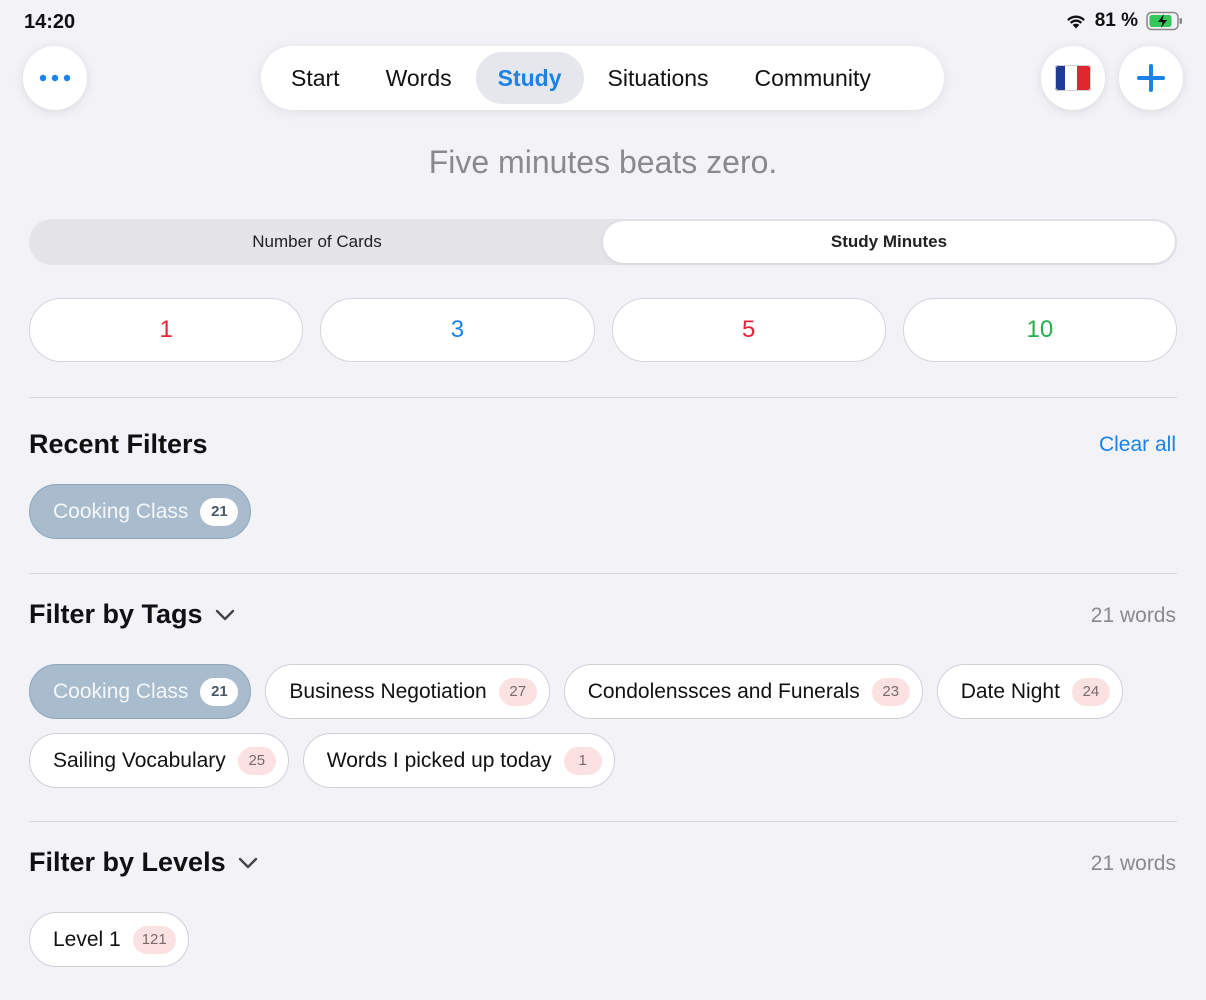 The width and height of the screenshot is (1206, 1000). Describe the element at coordinates (603, 330) in the screenshot. I see `minutes-options: 1 3 5 10` at that location.